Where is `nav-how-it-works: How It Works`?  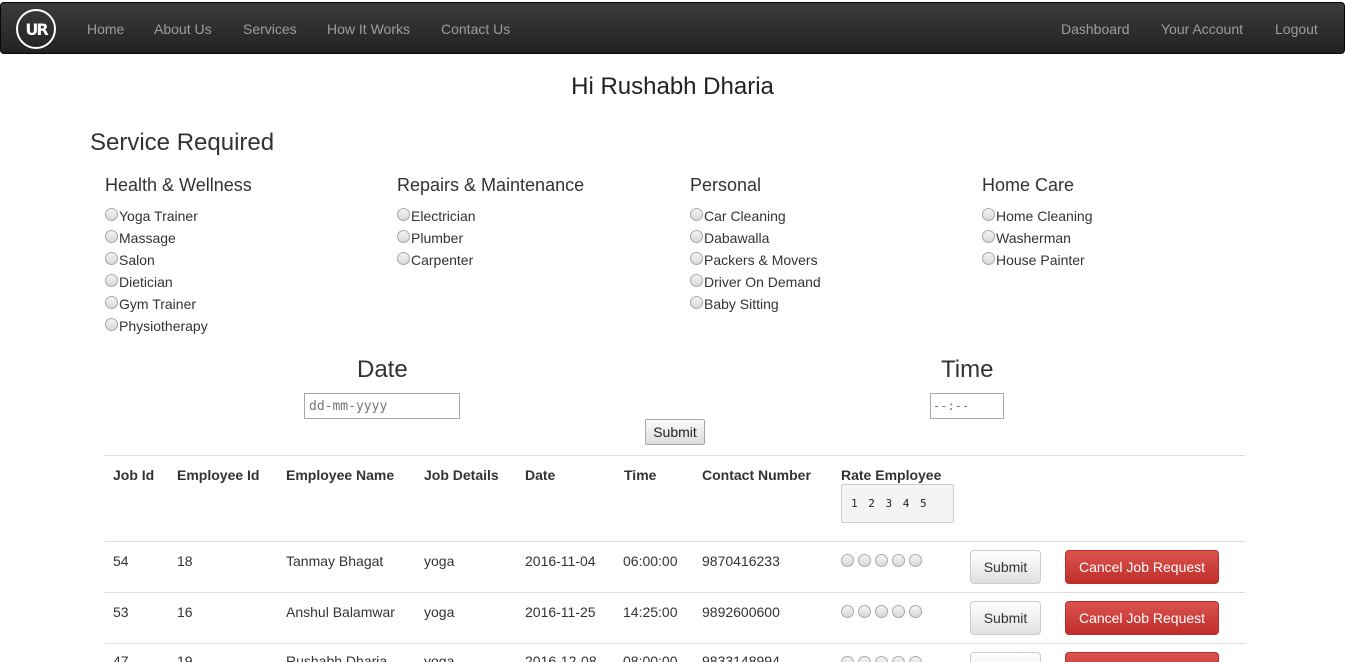
nav-how-it-works: How It Works is located at coordinates (368, 29).